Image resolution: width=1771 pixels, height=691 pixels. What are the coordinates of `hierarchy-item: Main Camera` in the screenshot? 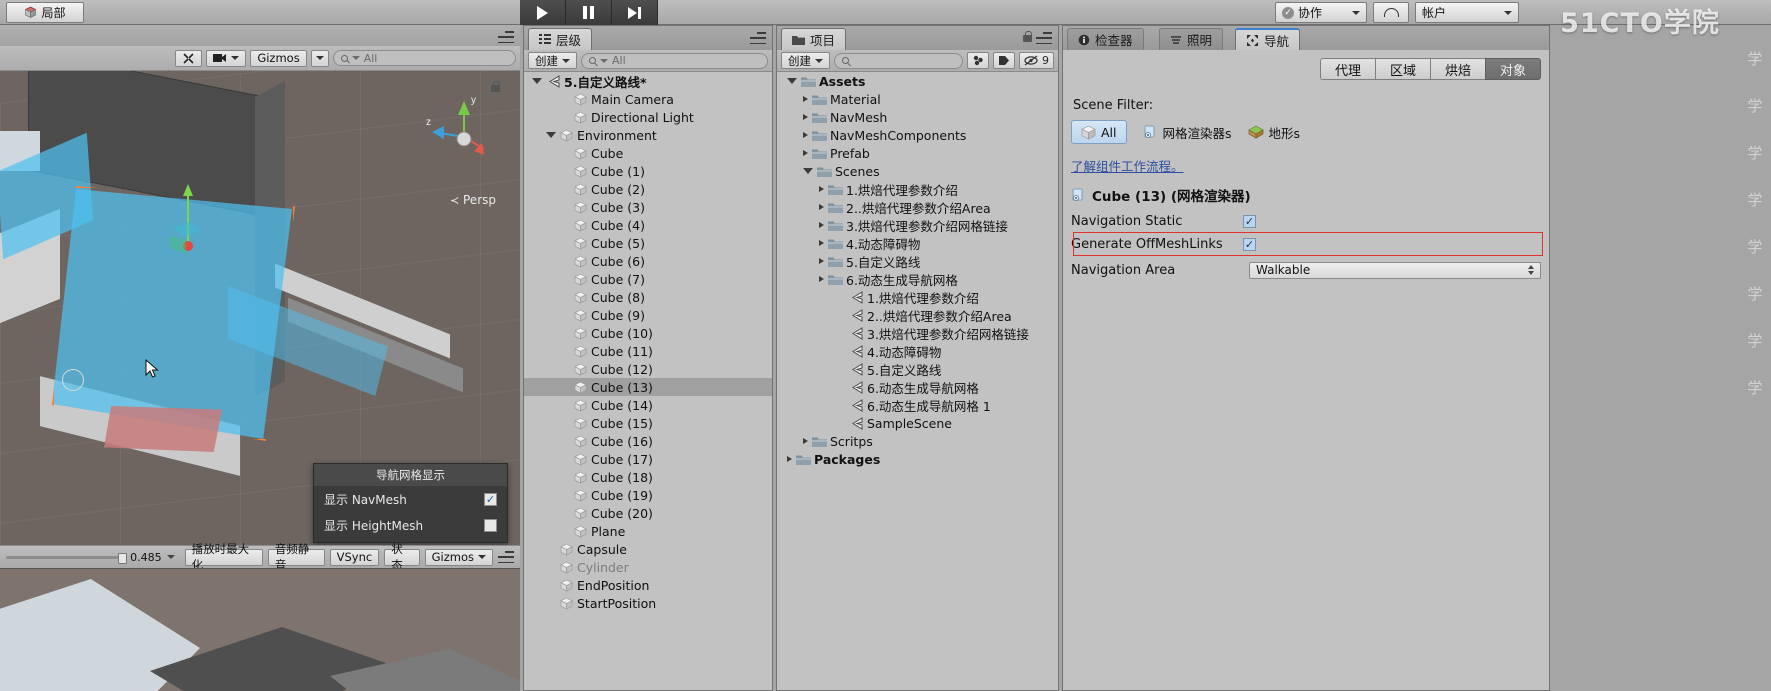 It's located at (648, 99).